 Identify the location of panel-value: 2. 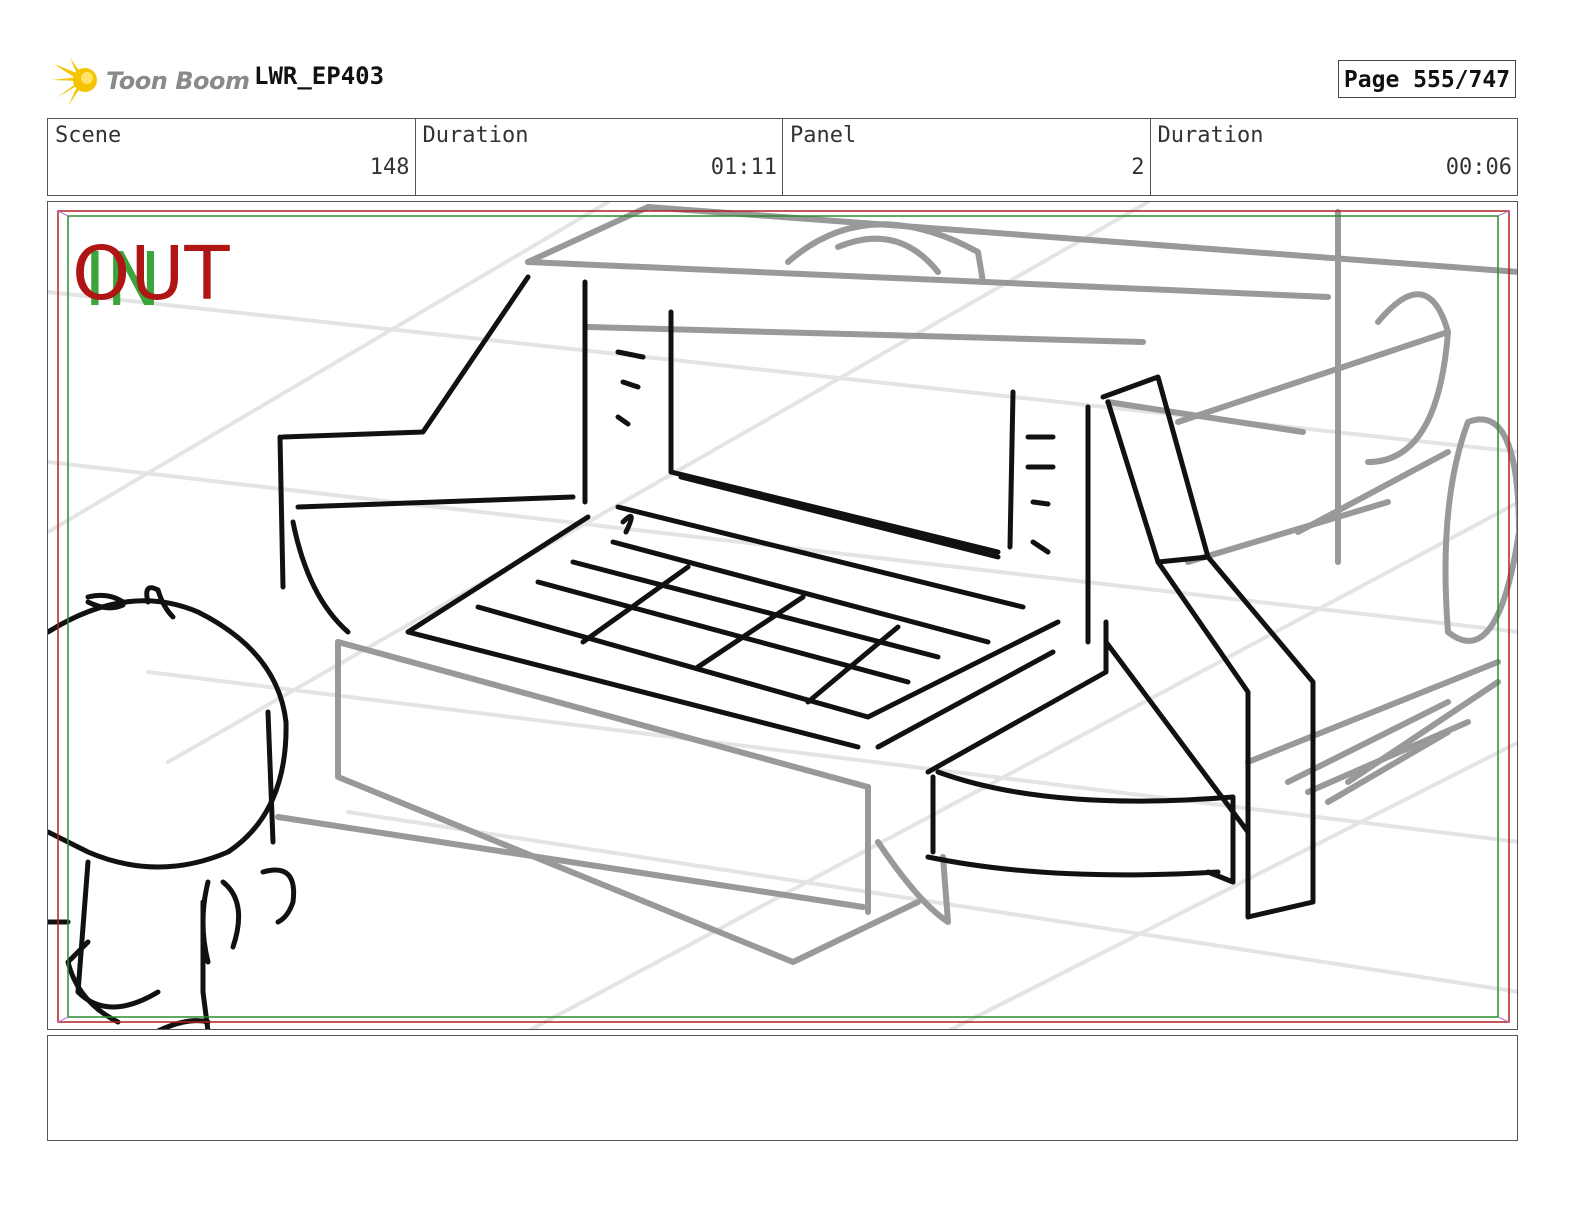
(1138, 167).